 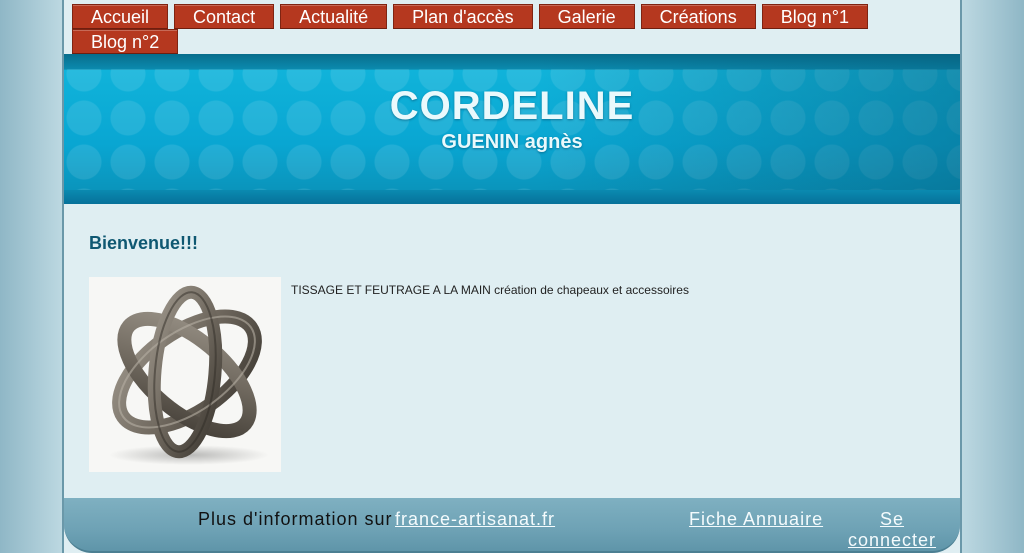 I want to click on login-link: Se connecter, so click(x=892, y=530).